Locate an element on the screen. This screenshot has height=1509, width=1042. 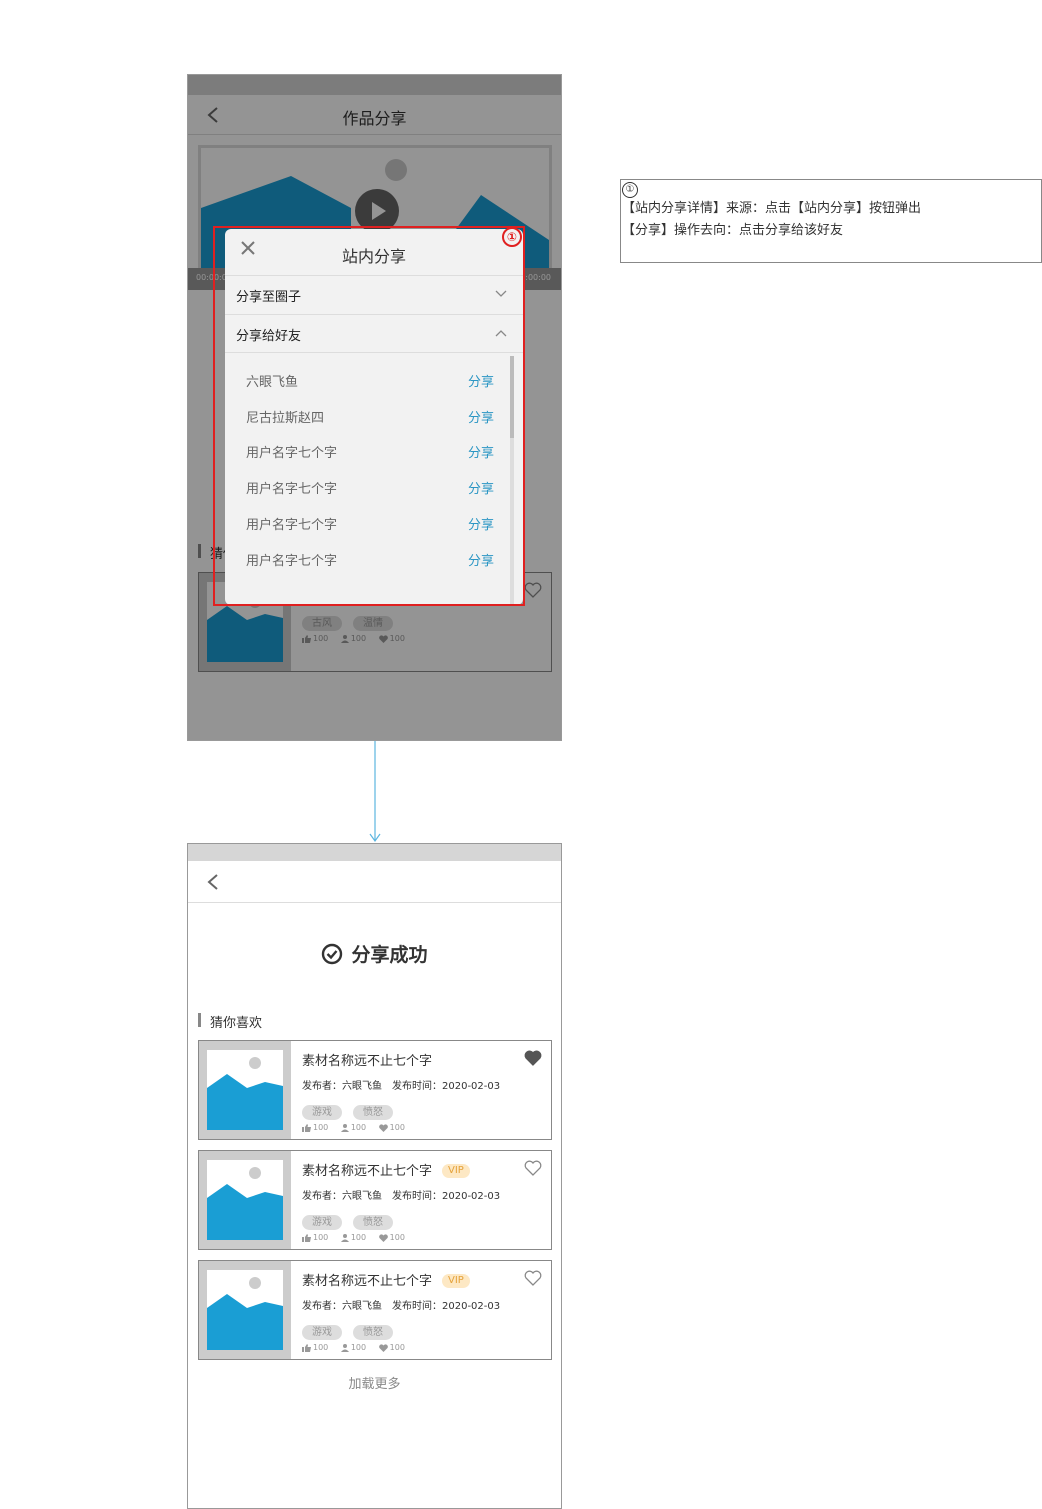
heart-filled-icon is located at coordinates (533, 1058).